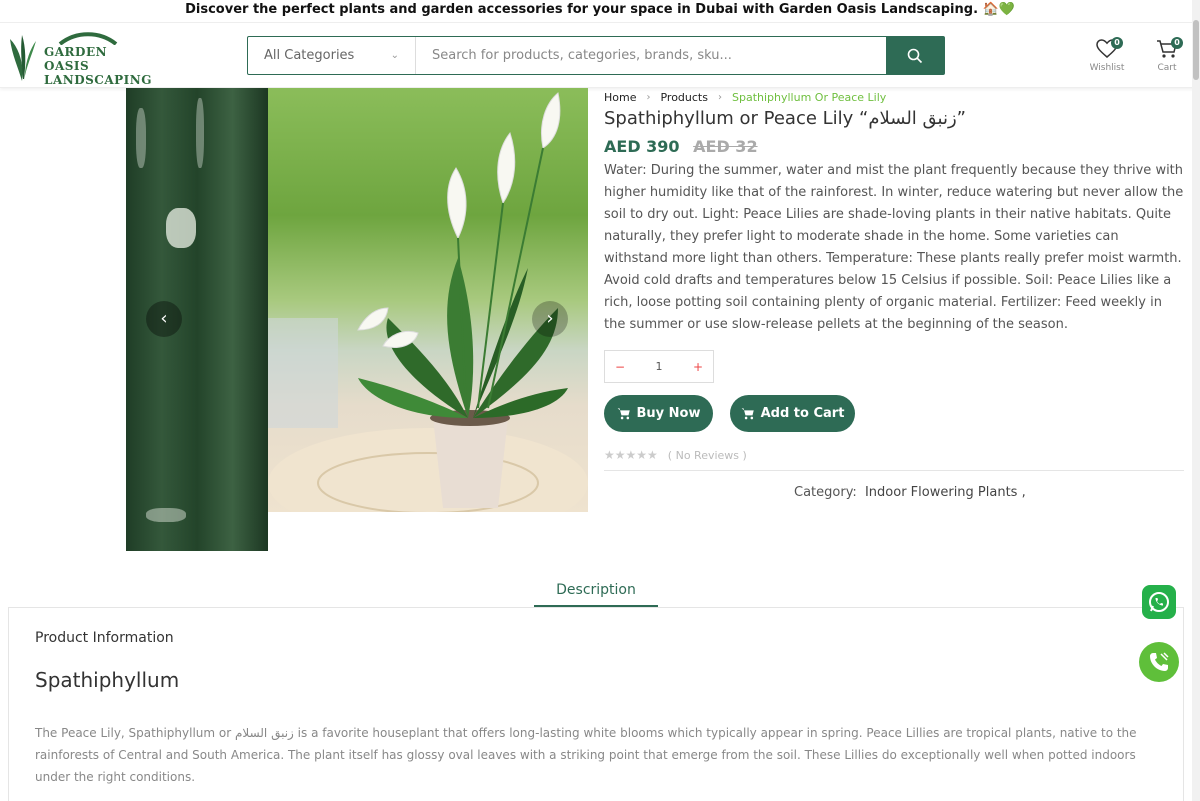  I want to click on tab-description: Description, so click(596, 591).